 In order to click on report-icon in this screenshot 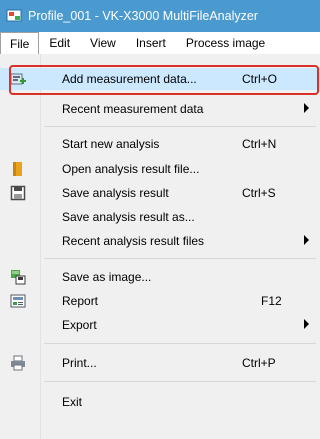, I will do `click(18, 301)`.